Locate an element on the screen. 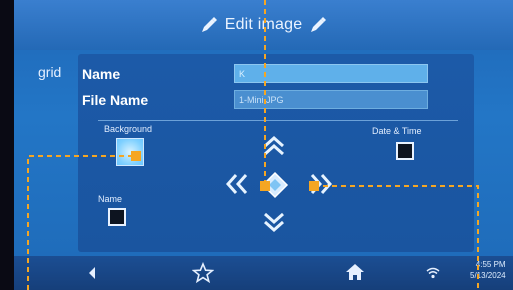 This screenshot has height=290, width=513. bottom-nav-bar is located at coordinates (263, 273).